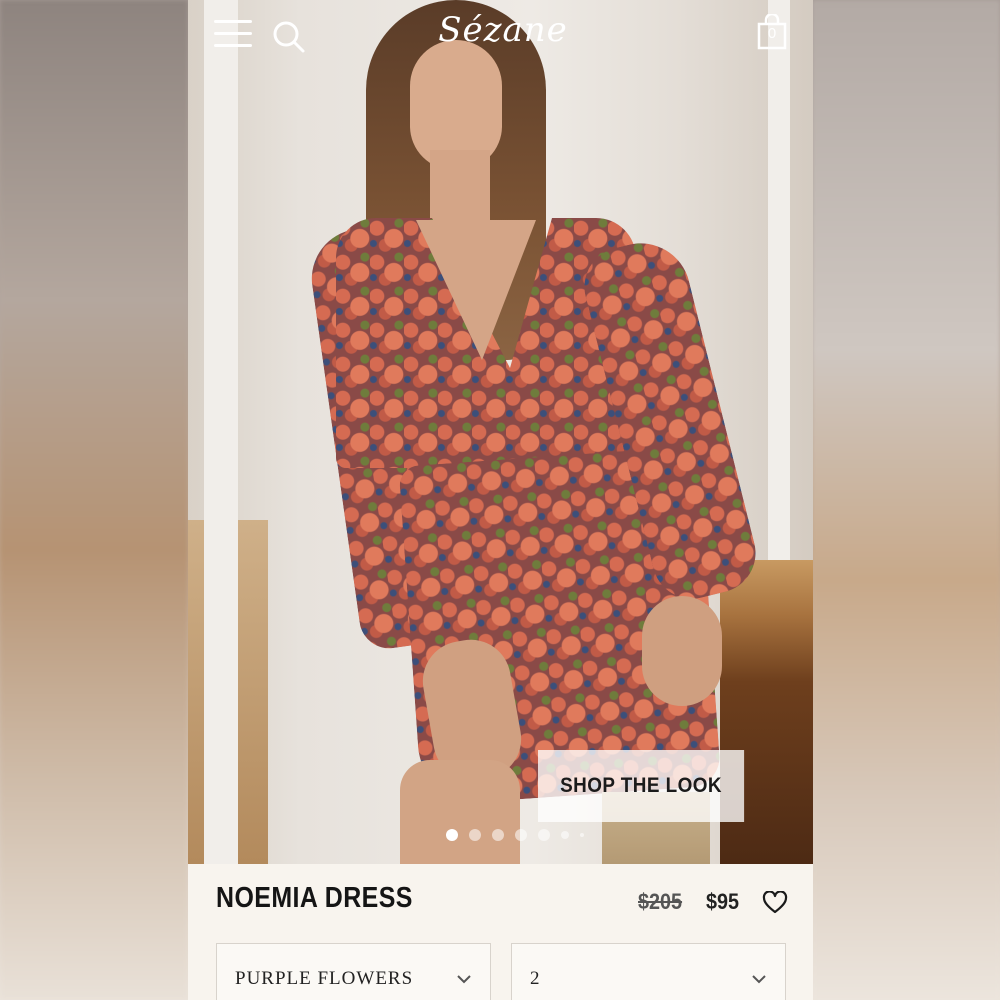 This screenshot has height=1000, width=1000. I want to click on shop-the-look-button: SHOP THE LOOK, so click(641, 786).